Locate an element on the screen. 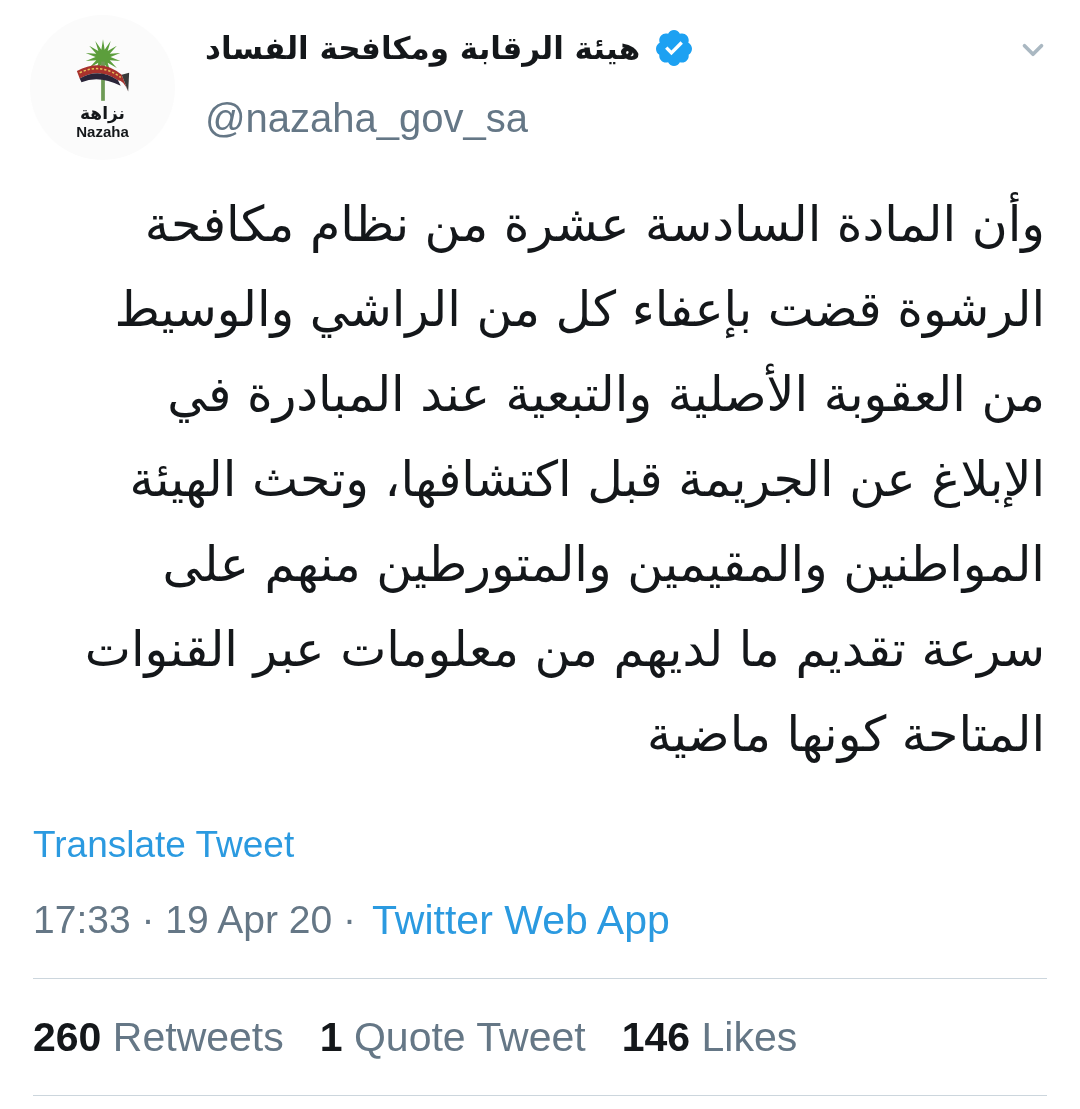  author-handle: @nazaha_gov_sa is located at coordinates (449, 118).